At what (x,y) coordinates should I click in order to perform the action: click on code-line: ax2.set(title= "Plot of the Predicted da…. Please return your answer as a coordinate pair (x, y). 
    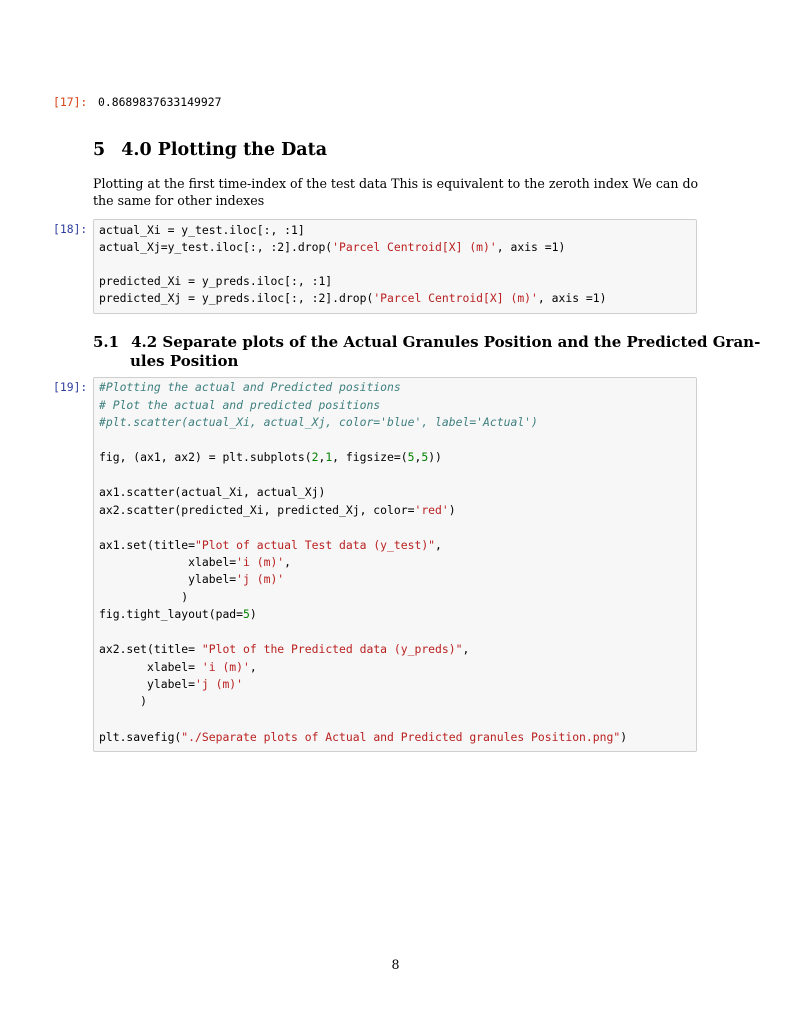
    Looking at the image, I should click on (284, 649).